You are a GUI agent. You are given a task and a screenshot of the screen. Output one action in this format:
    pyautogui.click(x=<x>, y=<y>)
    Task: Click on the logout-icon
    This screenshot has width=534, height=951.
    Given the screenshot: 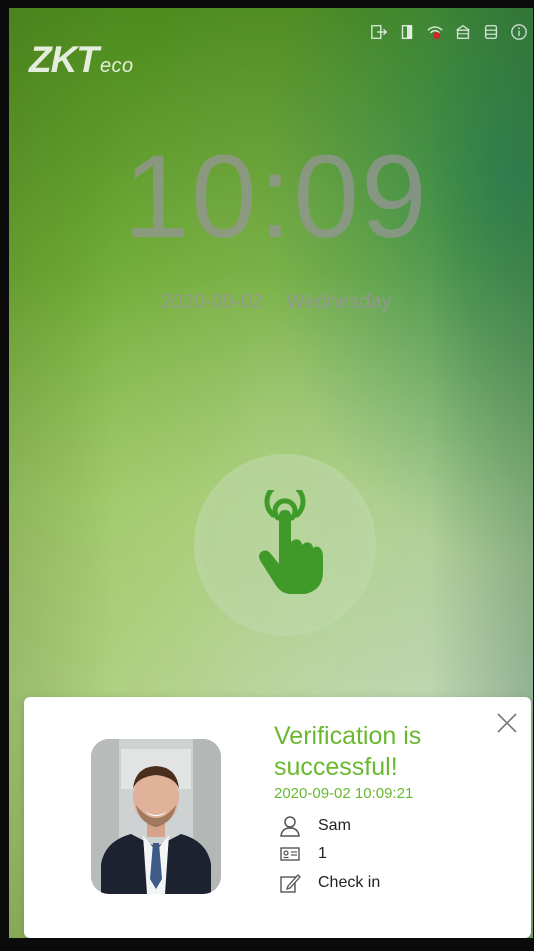 What is the action you would take?
    pyautogui.click(x=379, y=32)
    